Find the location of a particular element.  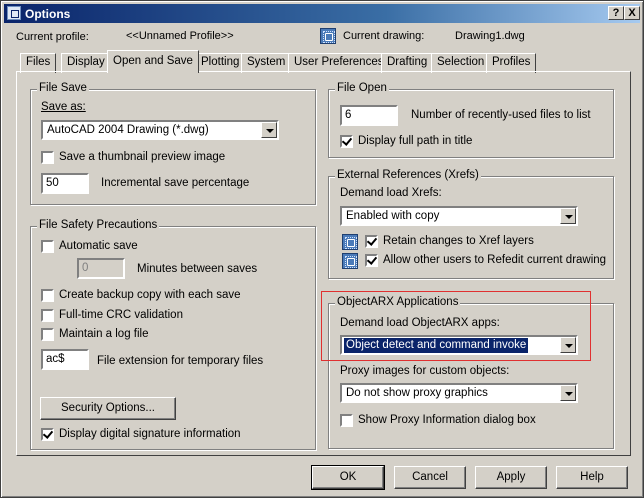

file-open-title: File Open is located at coordinates (362, 88).